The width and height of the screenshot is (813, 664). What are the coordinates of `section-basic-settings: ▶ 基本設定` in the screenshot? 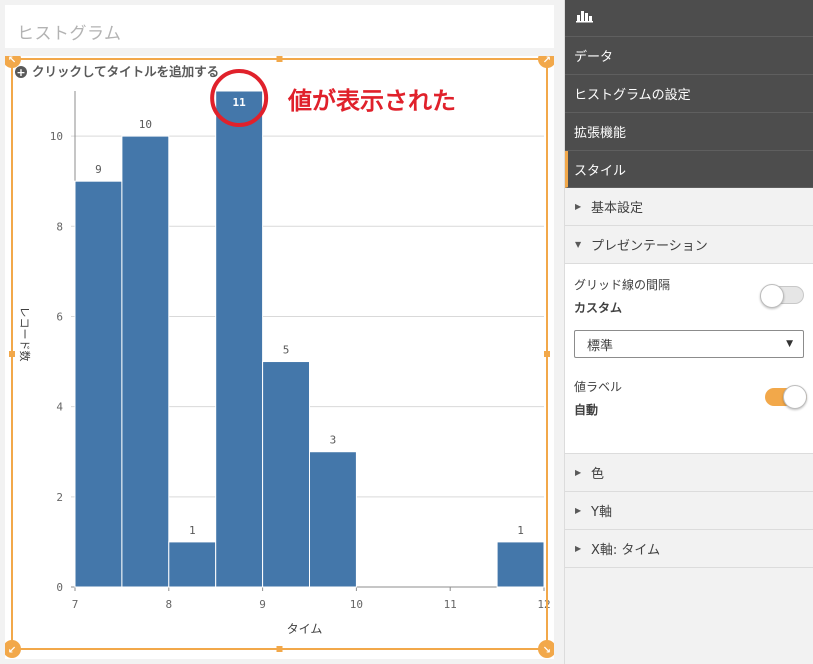 It's located at (689, 207).